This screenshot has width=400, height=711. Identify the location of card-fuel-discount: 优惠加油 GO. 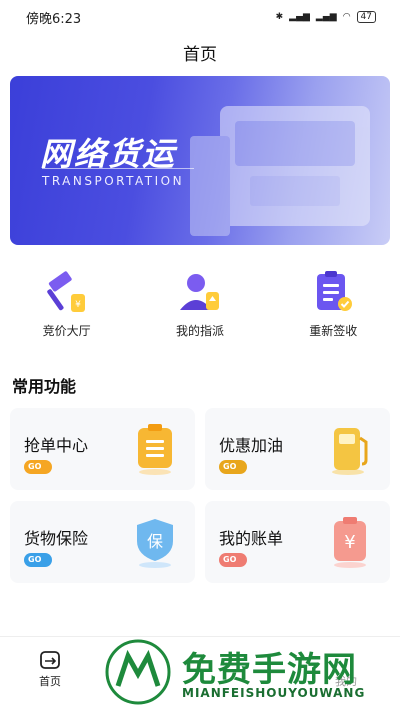
(297, 449).